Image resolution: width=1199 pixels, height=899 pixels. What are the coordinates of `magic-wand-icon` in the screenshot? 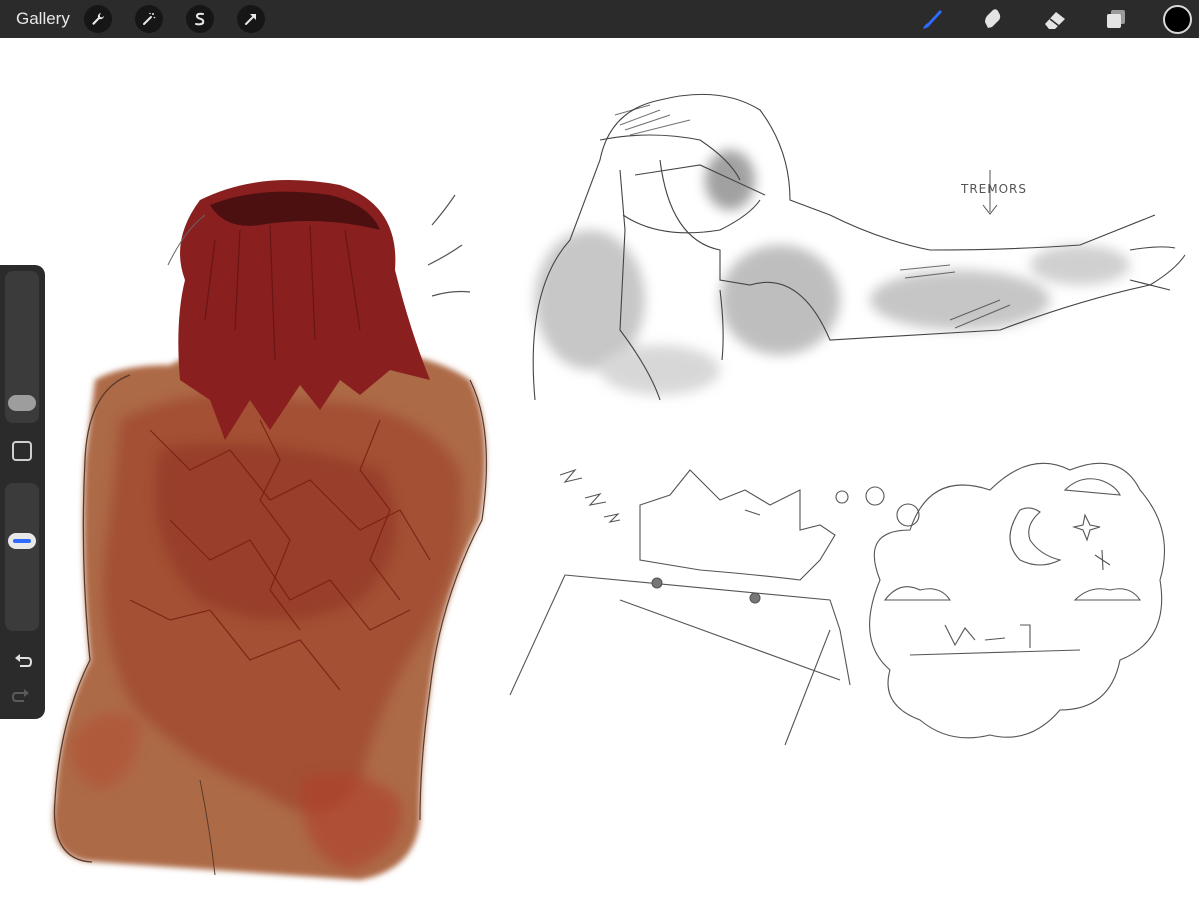 It's located at (149, 19).